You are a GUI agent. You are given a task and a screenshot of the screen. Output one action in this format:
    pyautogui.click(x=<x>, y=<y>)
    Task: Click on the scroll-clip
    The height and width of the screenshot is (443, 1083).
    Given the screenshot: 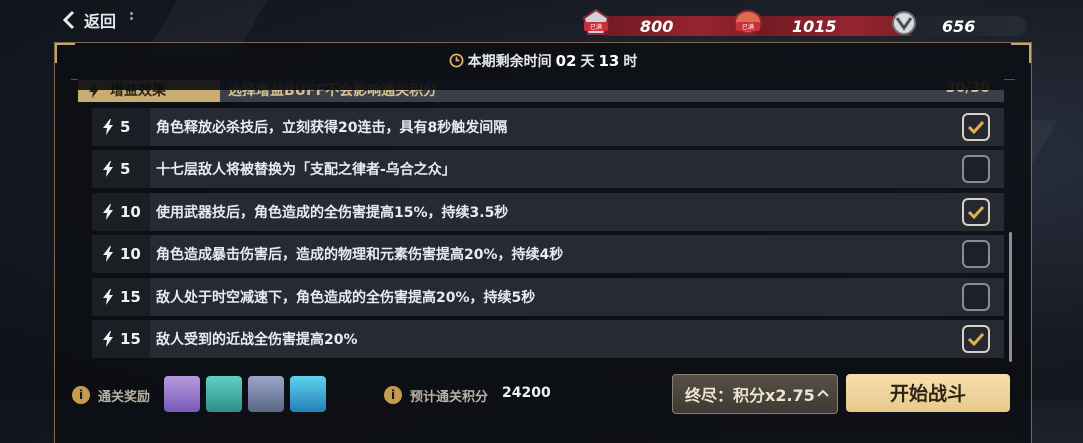 What is the action you would take?
    pyautogui.click(x=541, y=84)
    